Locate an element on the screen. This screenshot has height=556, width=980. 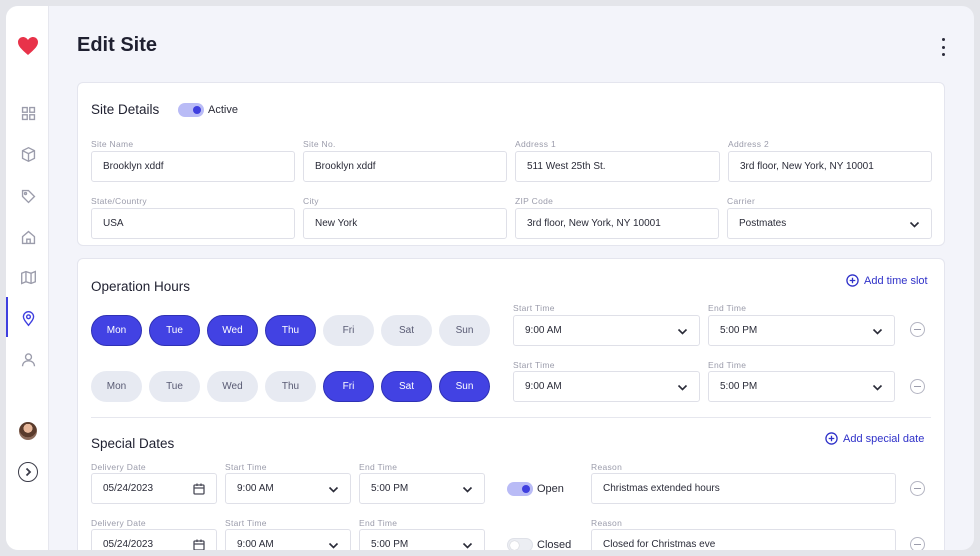
site-no-label: Site No. is located at coordinates (319, 144).